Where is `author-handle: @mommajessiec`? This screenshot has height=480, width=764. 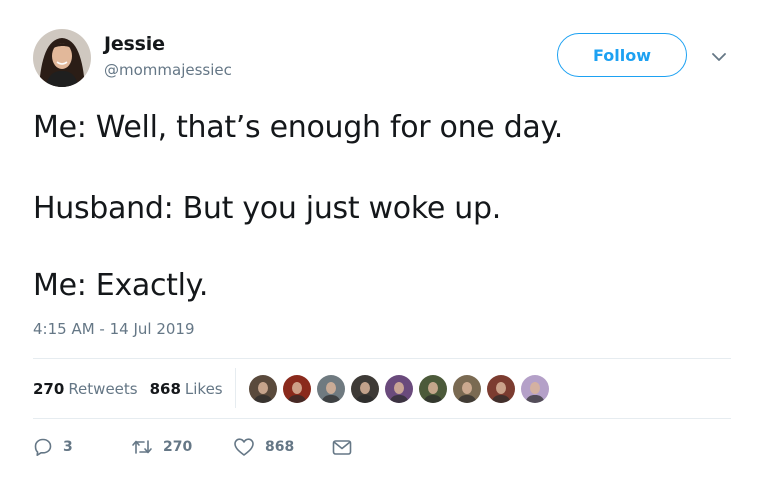
author-handle: @mommajessiec is located at coordinates (168, 70).